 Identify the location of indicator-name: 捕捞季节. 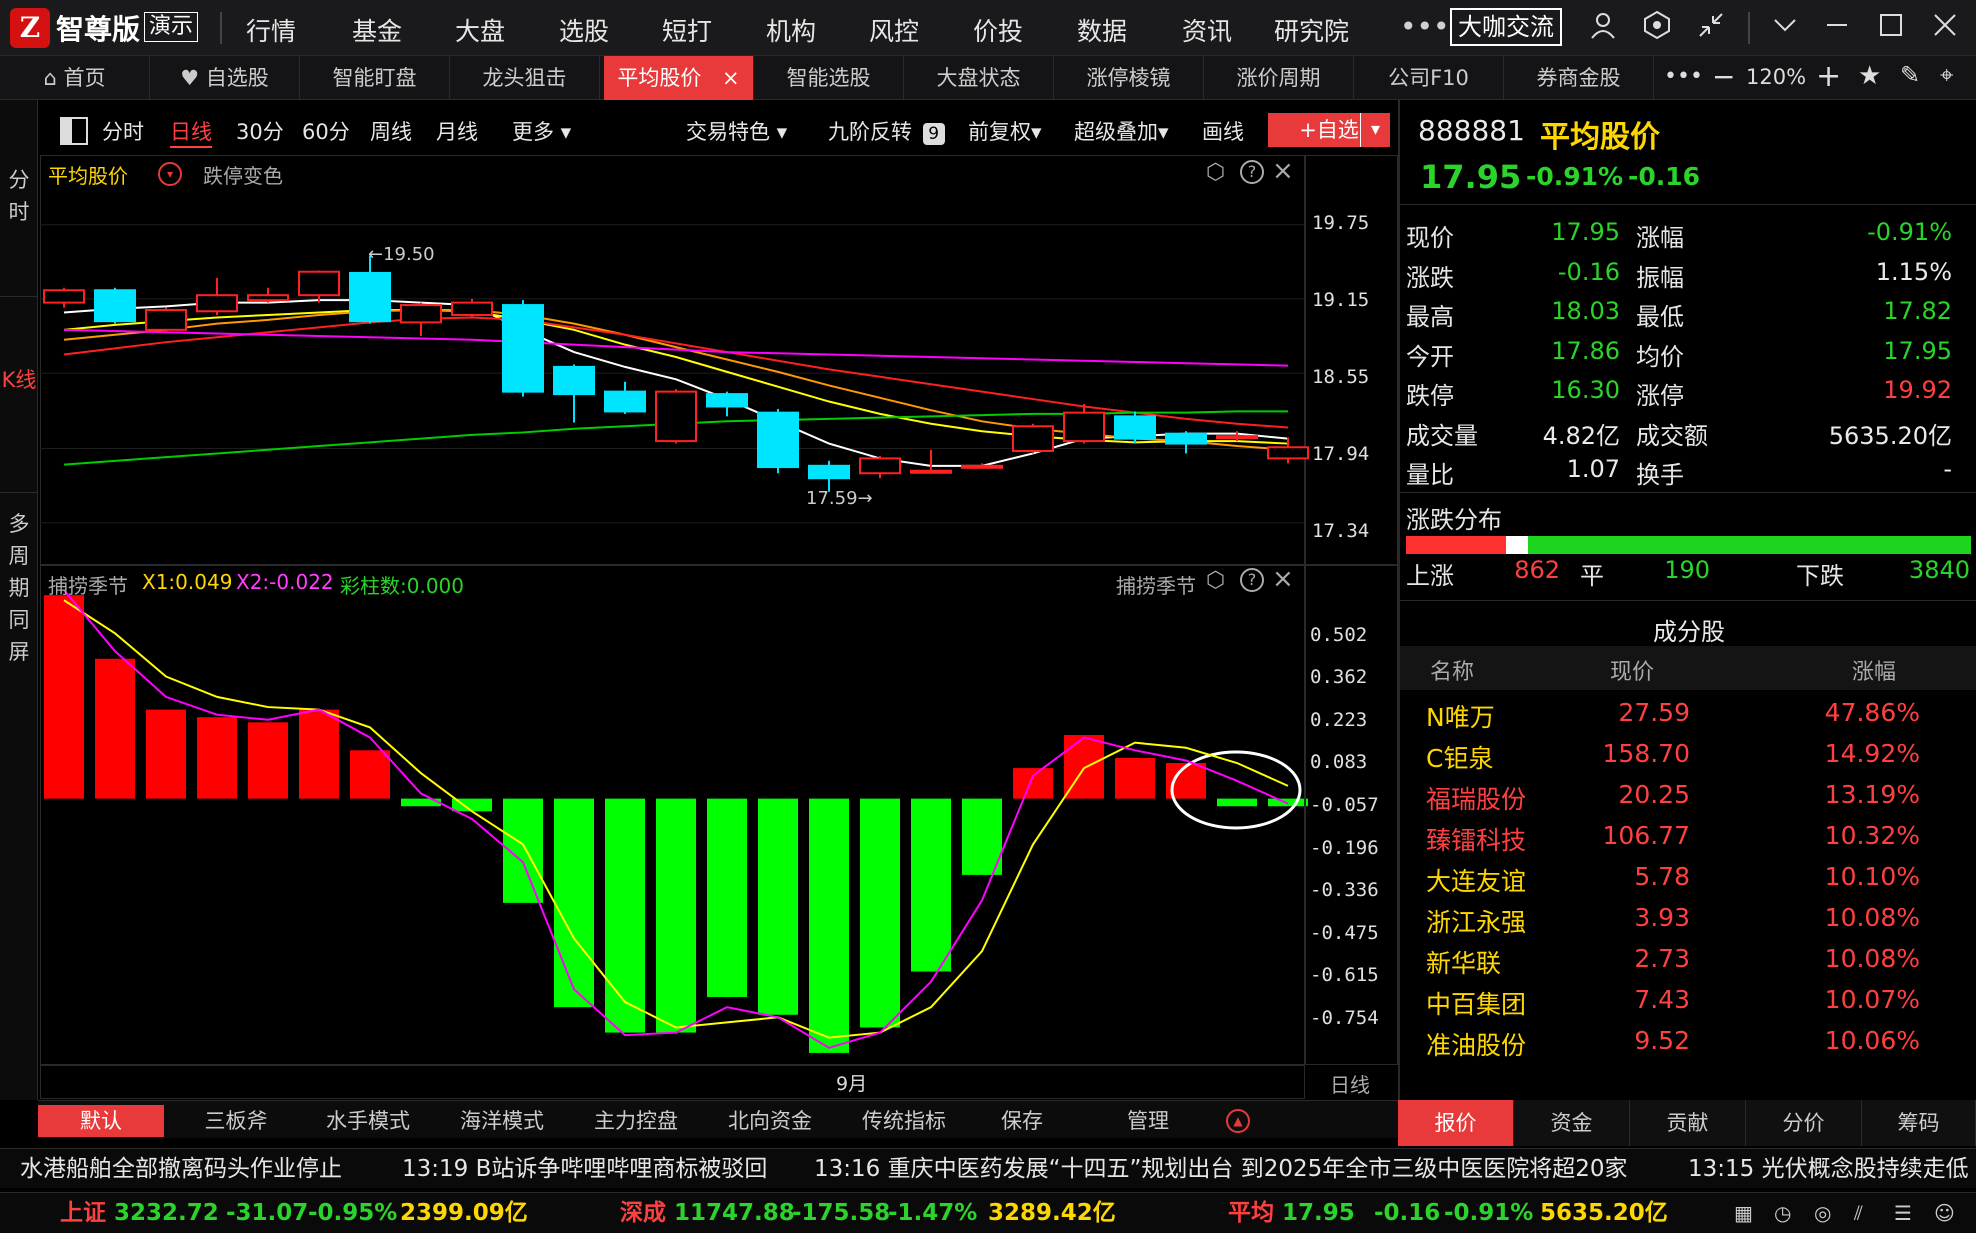
(88, 586).